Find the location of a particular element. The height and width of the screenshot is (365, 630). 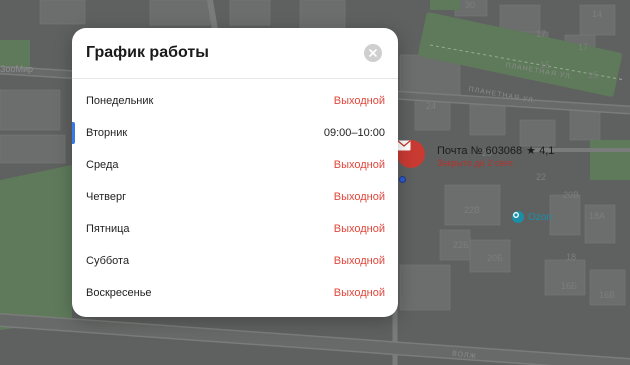

building-number: 22 is located at coordinates (541, 177).